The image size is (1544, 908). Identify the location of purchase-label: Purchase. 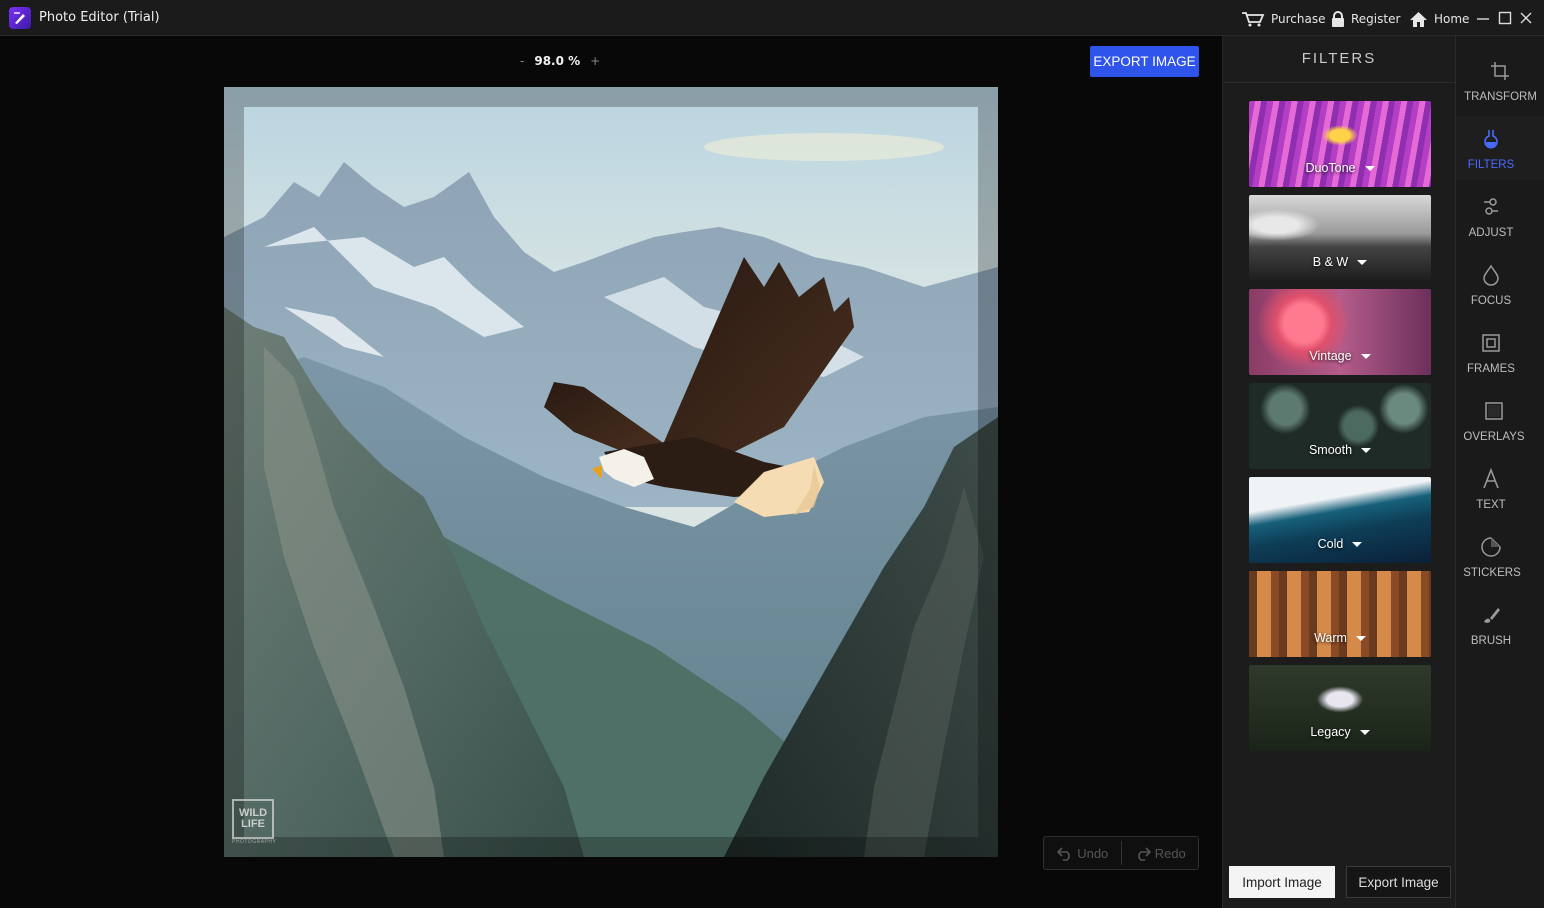
(1298, 19).